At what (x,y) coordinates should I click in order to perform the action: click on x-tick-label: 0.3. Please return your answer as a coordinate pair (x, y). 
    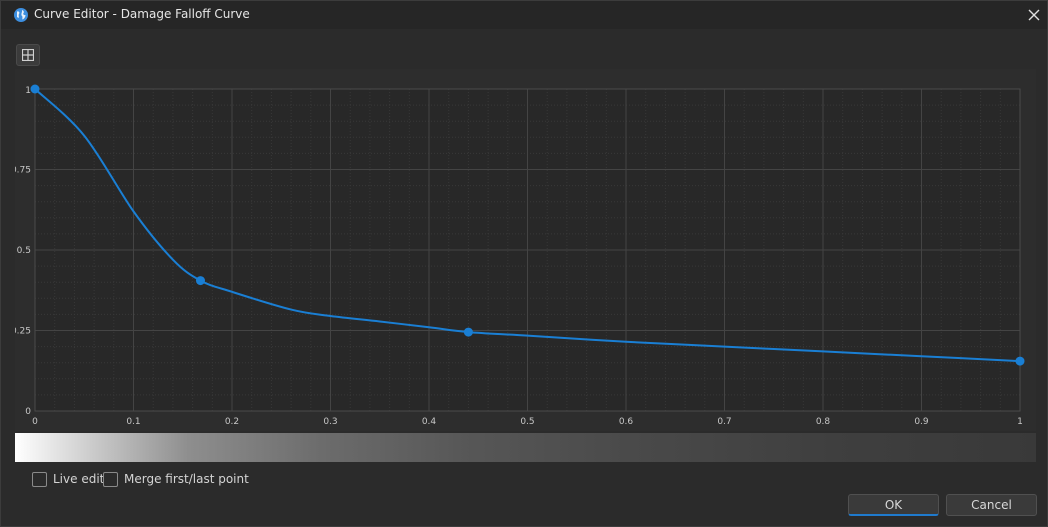
    Looking at the image, I should click on (330, 422).